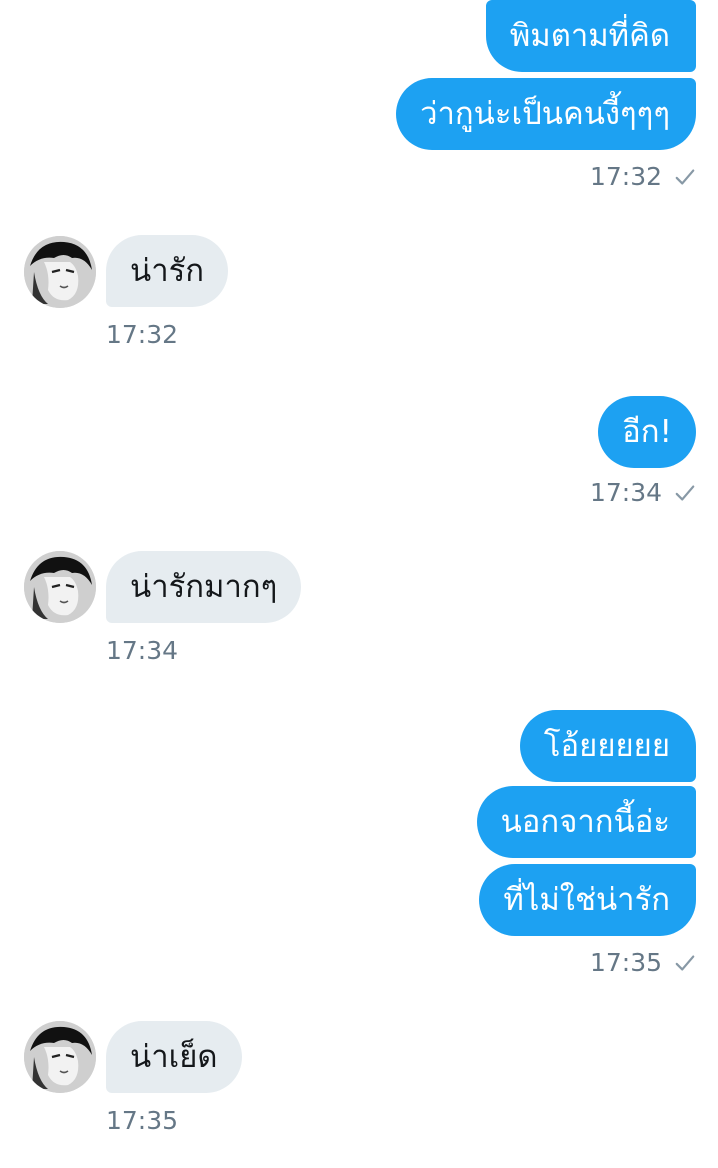 This screenshot has width=718, height=1168. I want to click on outgoing-message: นอกจากนี้อ่ะ, so click(586, 822).